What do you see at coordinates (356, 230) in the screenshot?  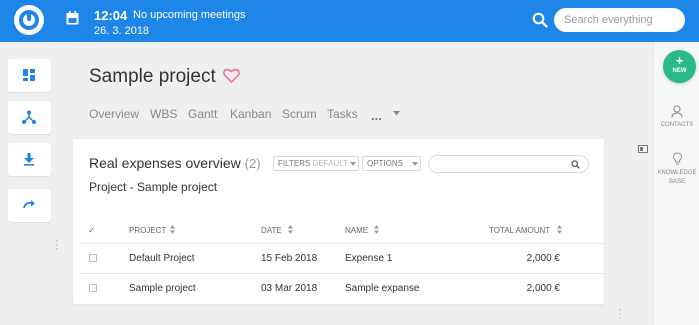 I see `column-header-name: NAME` at bounding box center [356, 230].